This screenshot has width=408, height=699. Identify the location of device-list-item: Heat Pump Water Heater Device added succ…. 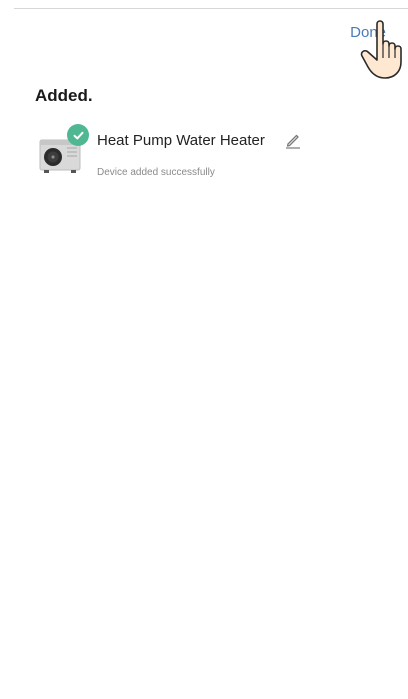
(208, 155).